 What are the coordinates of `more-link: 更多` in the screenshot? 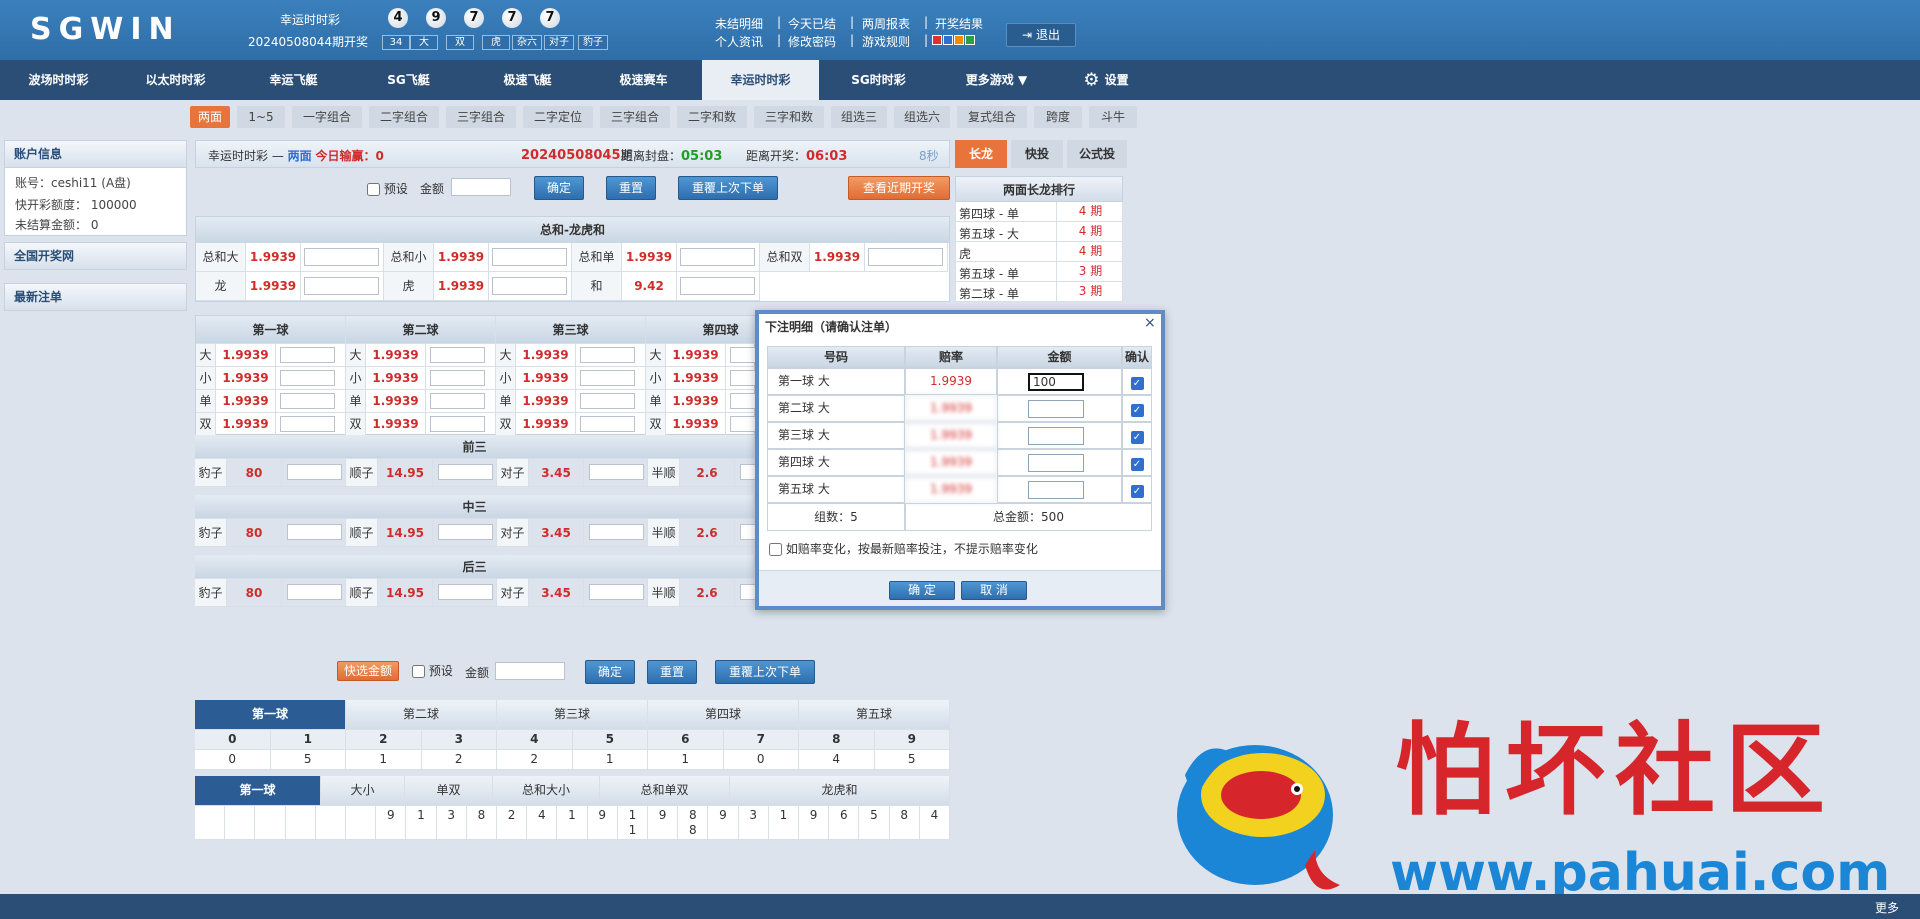 It's located at (1887, 907).